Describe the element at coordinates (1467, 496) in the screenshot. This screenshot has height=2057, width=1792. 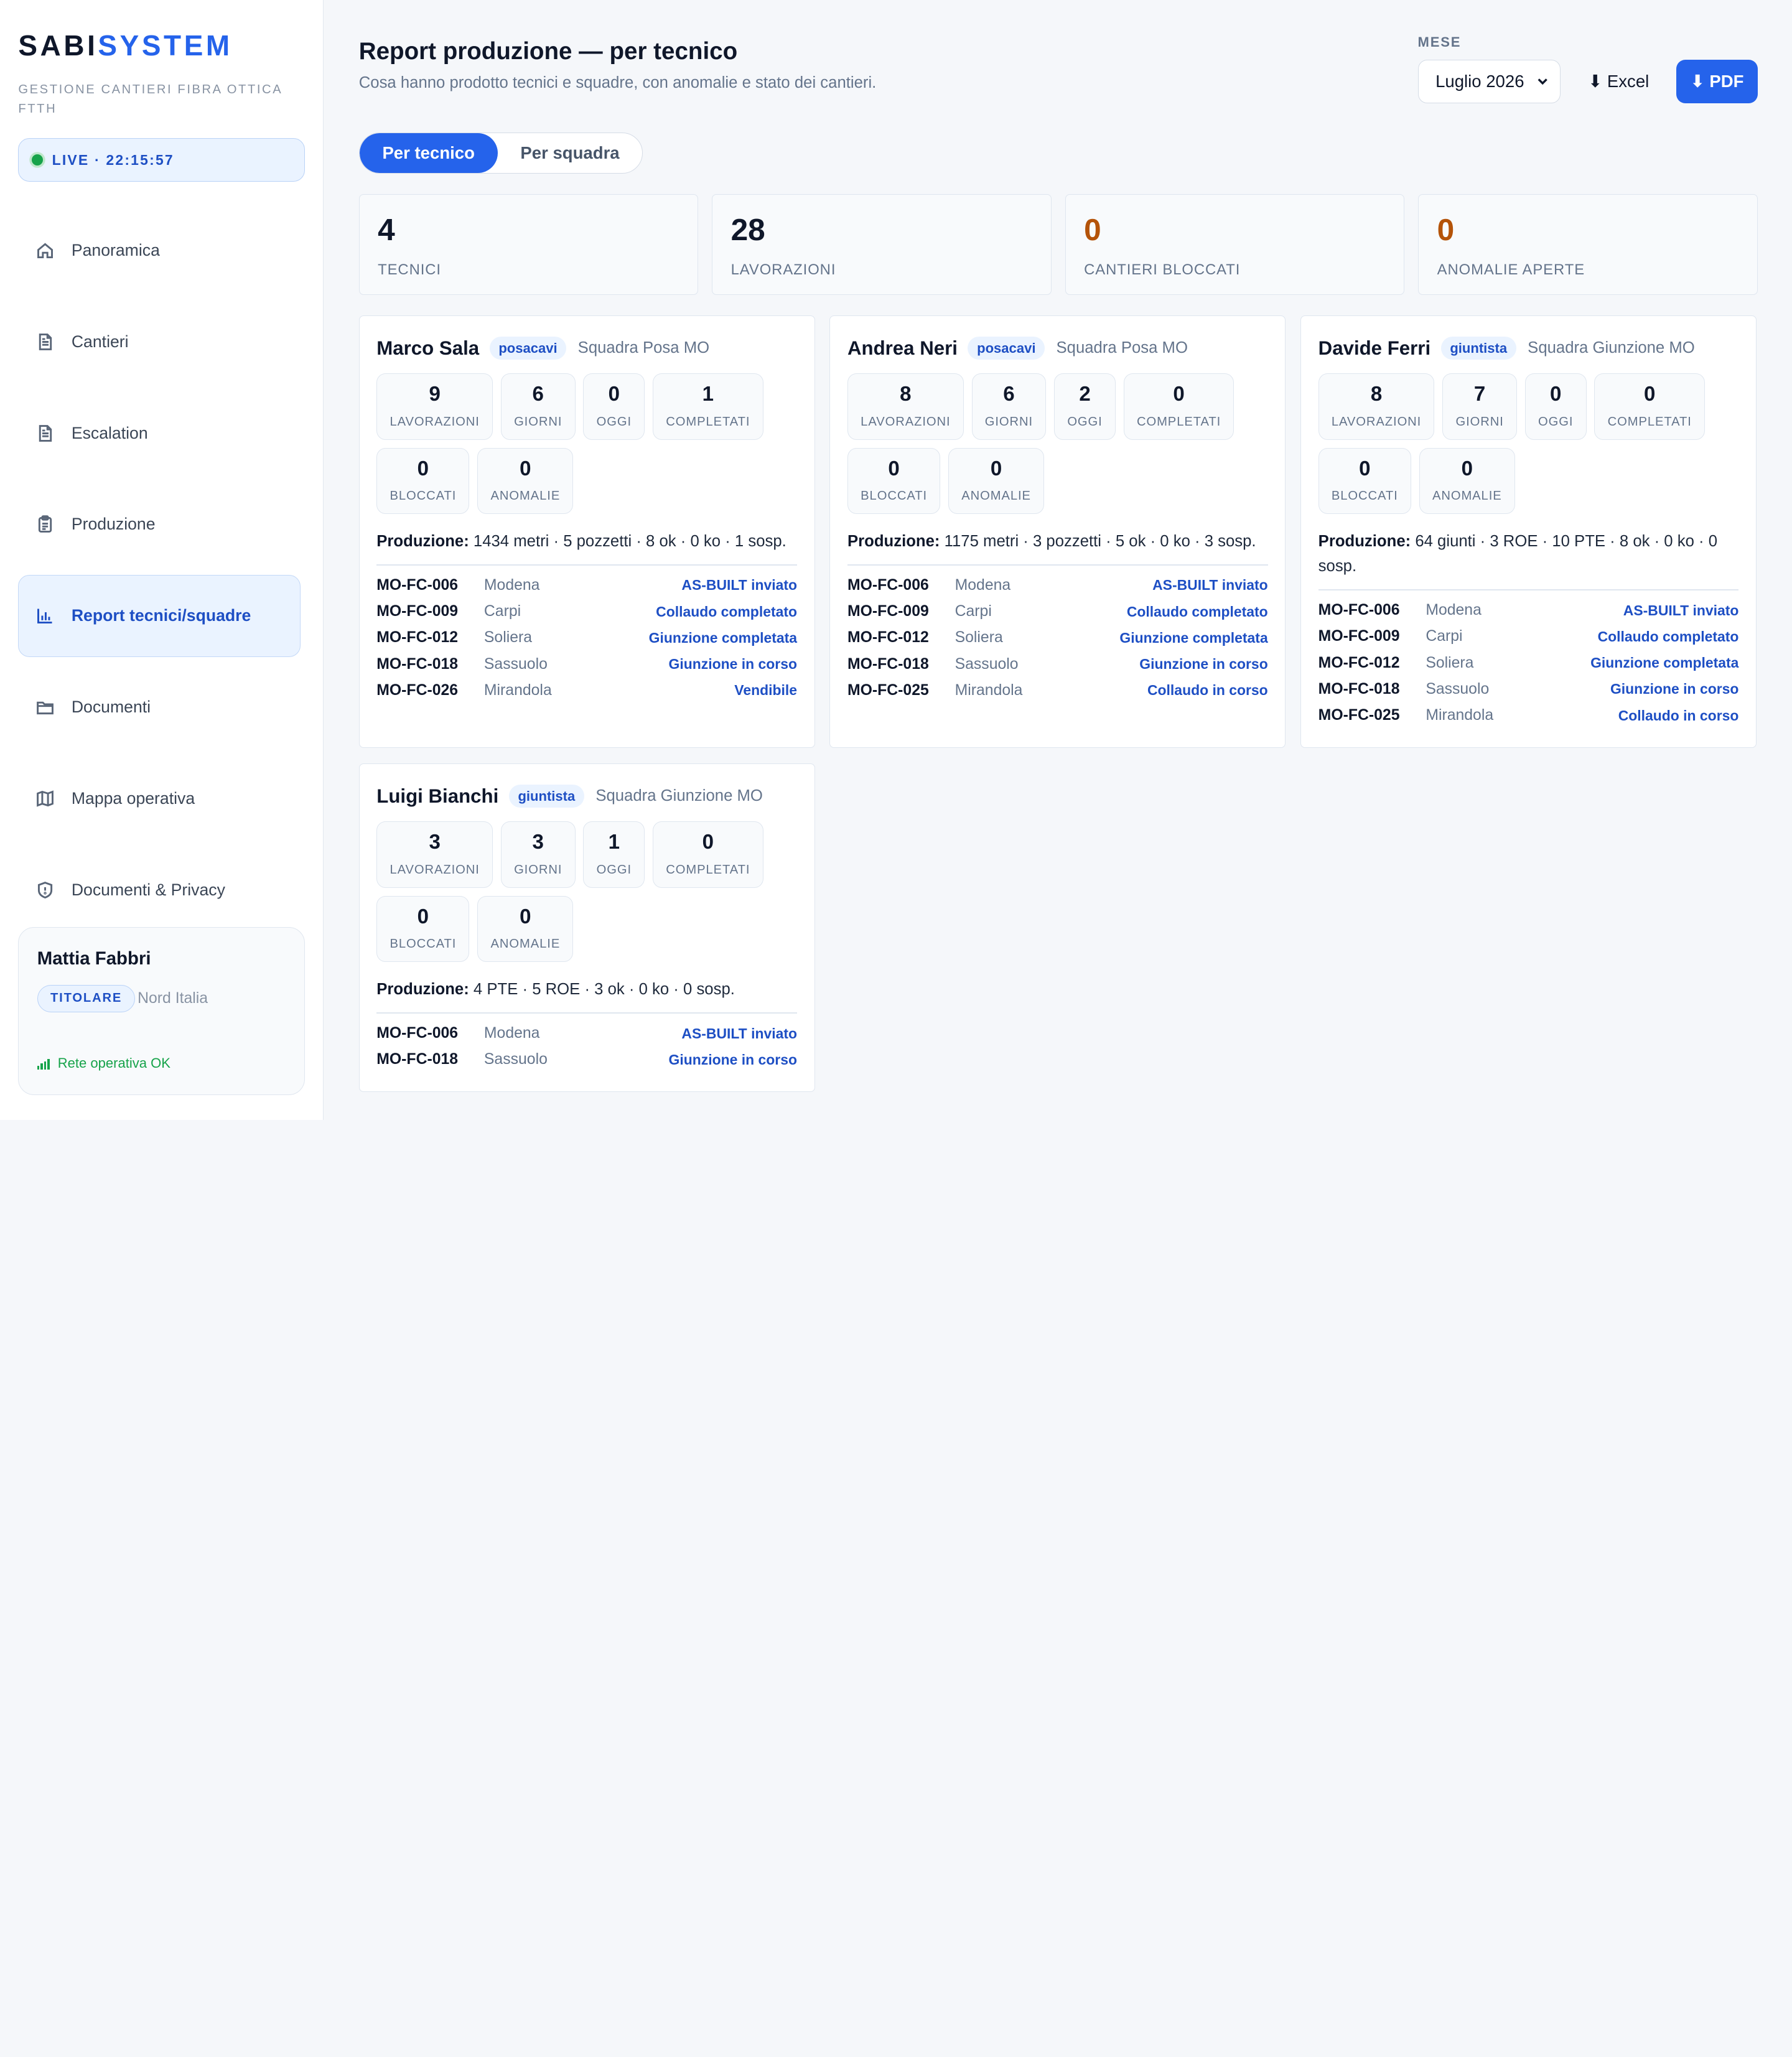
I see `metric-label: ANOMALIE` at that location.